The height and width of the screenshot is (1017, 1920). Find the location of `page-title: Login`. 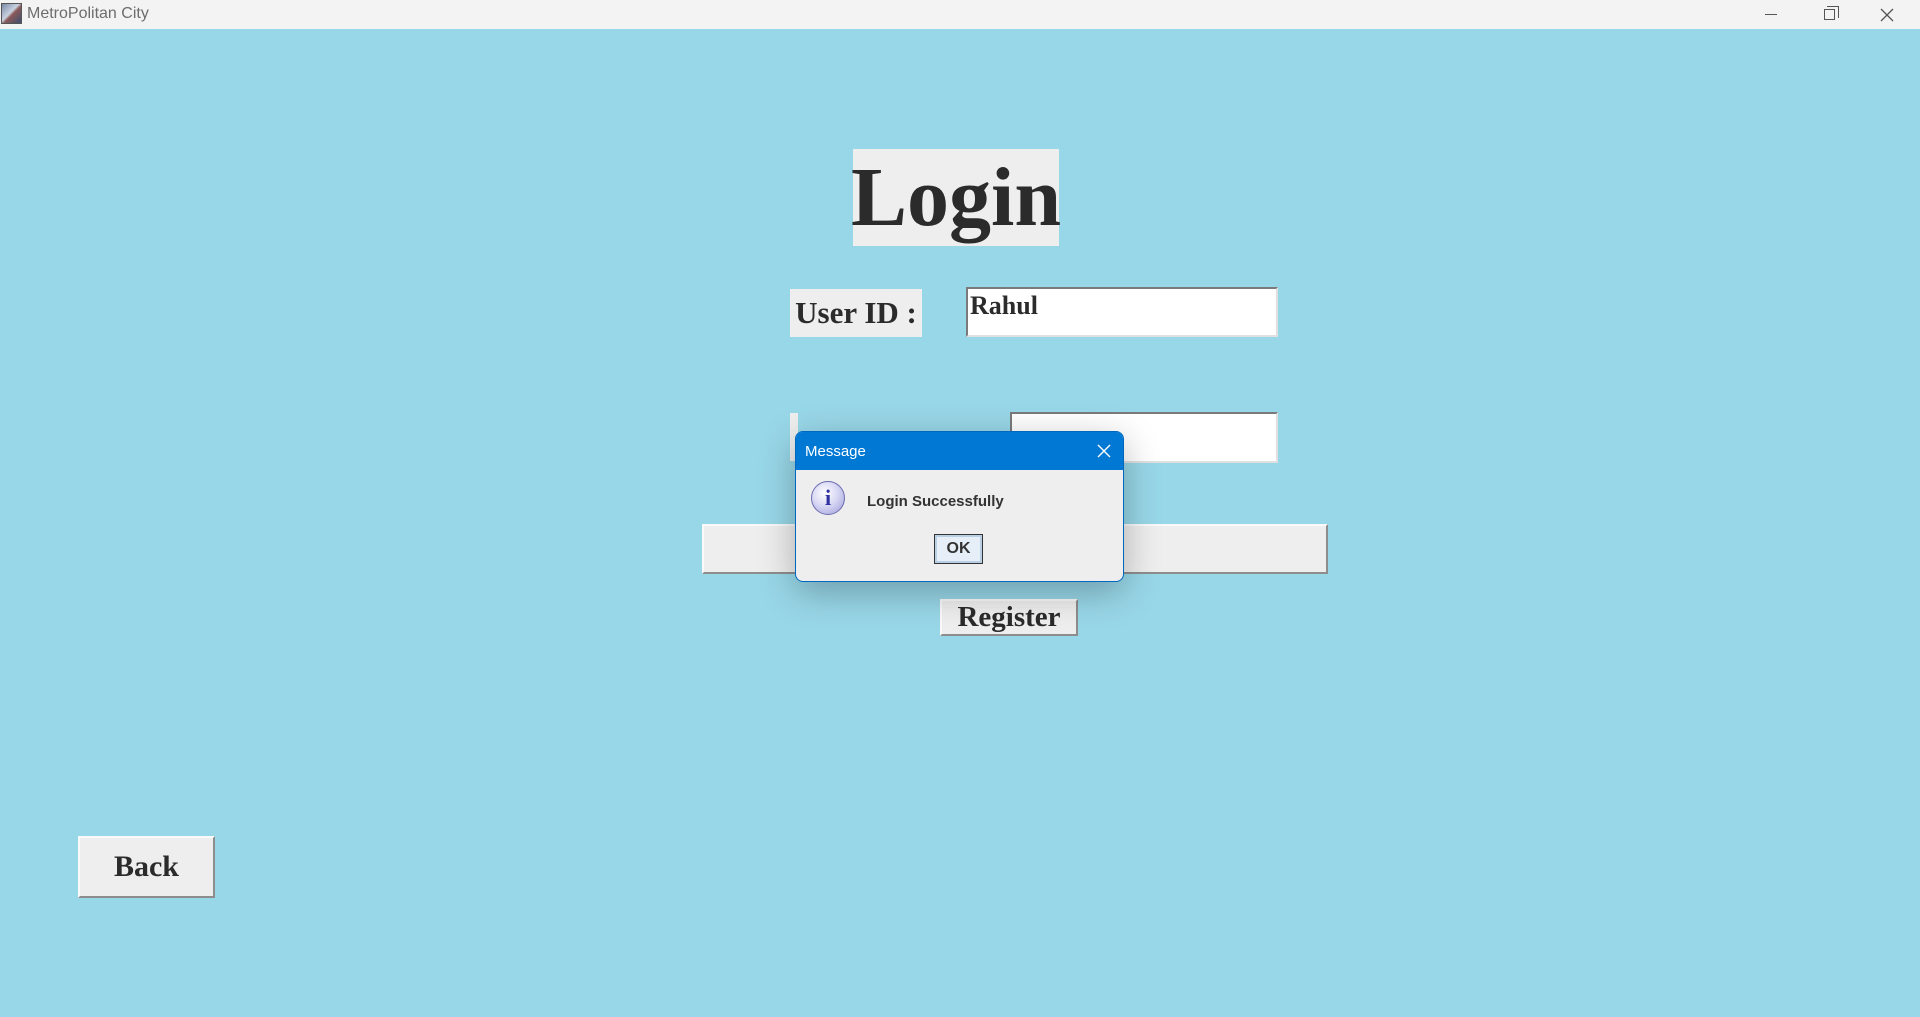

page-title: Login is located at coordinates (956, 197).